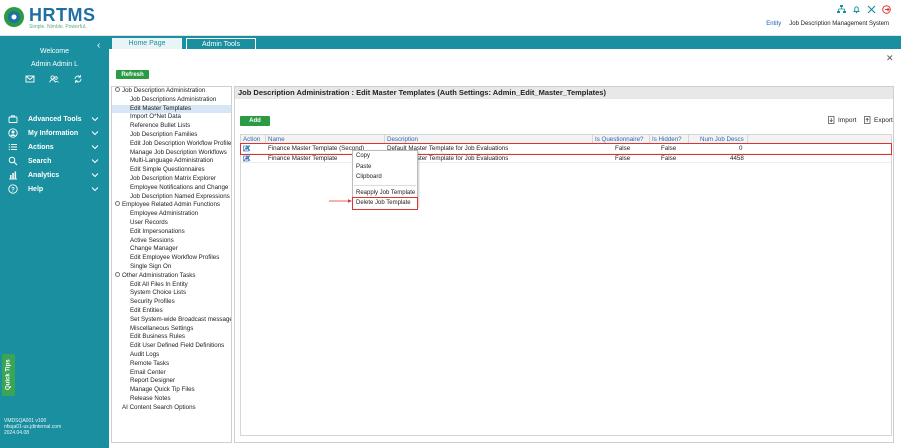 The height and width of the screenshot is (448, 901). I want to click on tree-item-label: Edit Business Rules, so click(158, 337).